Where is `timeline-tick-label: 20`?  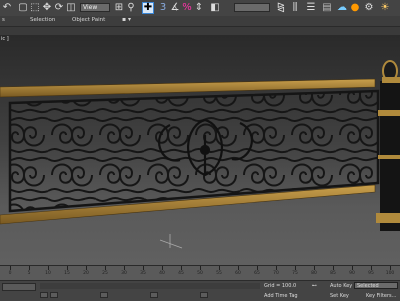 timeline-tick-label: 20 is located at coordinates (86, 273).